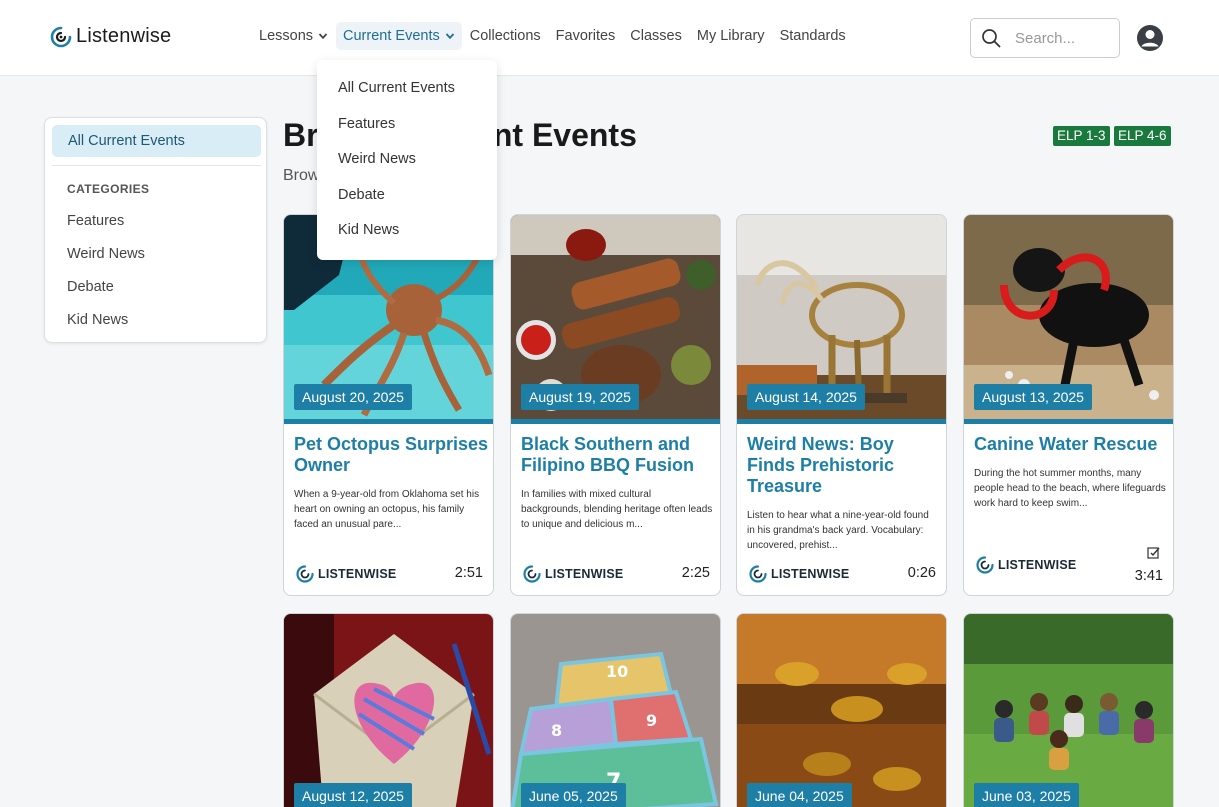 This screenshot has height=807, width=1219. I want to click on nav-classes: Classes, so click(656, 36).